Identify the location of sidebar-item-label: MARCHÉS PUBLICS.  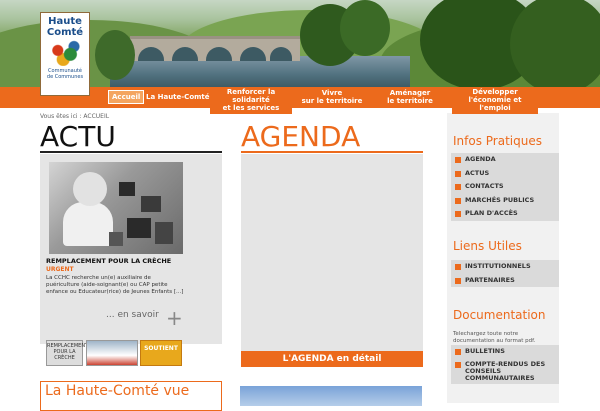
(500, 199).